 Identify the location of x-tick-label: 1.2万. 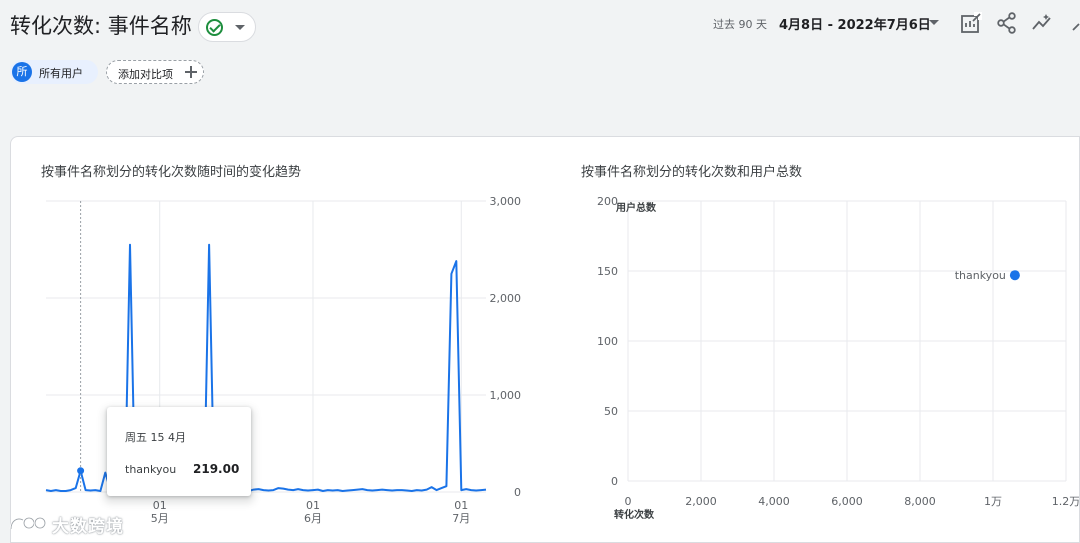
(1065, 501).